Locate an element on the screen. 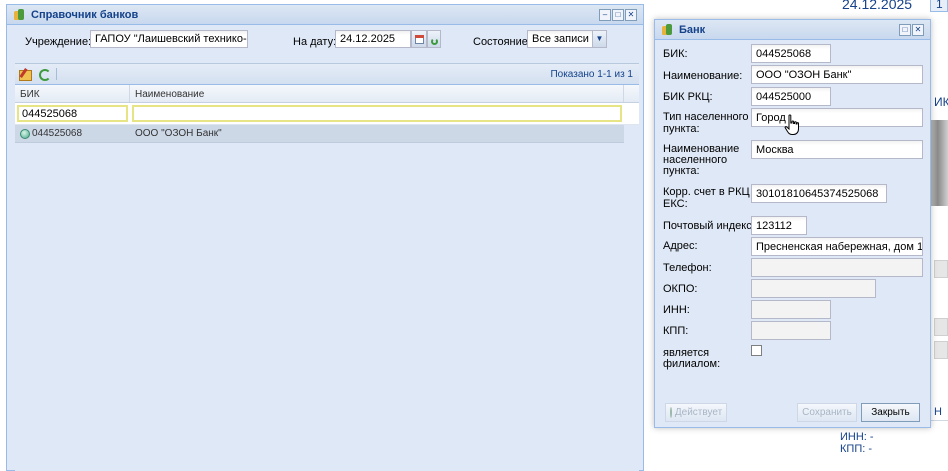 This screenshot has width=948, height=471. grid-paging-info: Показано 1-1 из 1 is located at coordinates (591, 74).